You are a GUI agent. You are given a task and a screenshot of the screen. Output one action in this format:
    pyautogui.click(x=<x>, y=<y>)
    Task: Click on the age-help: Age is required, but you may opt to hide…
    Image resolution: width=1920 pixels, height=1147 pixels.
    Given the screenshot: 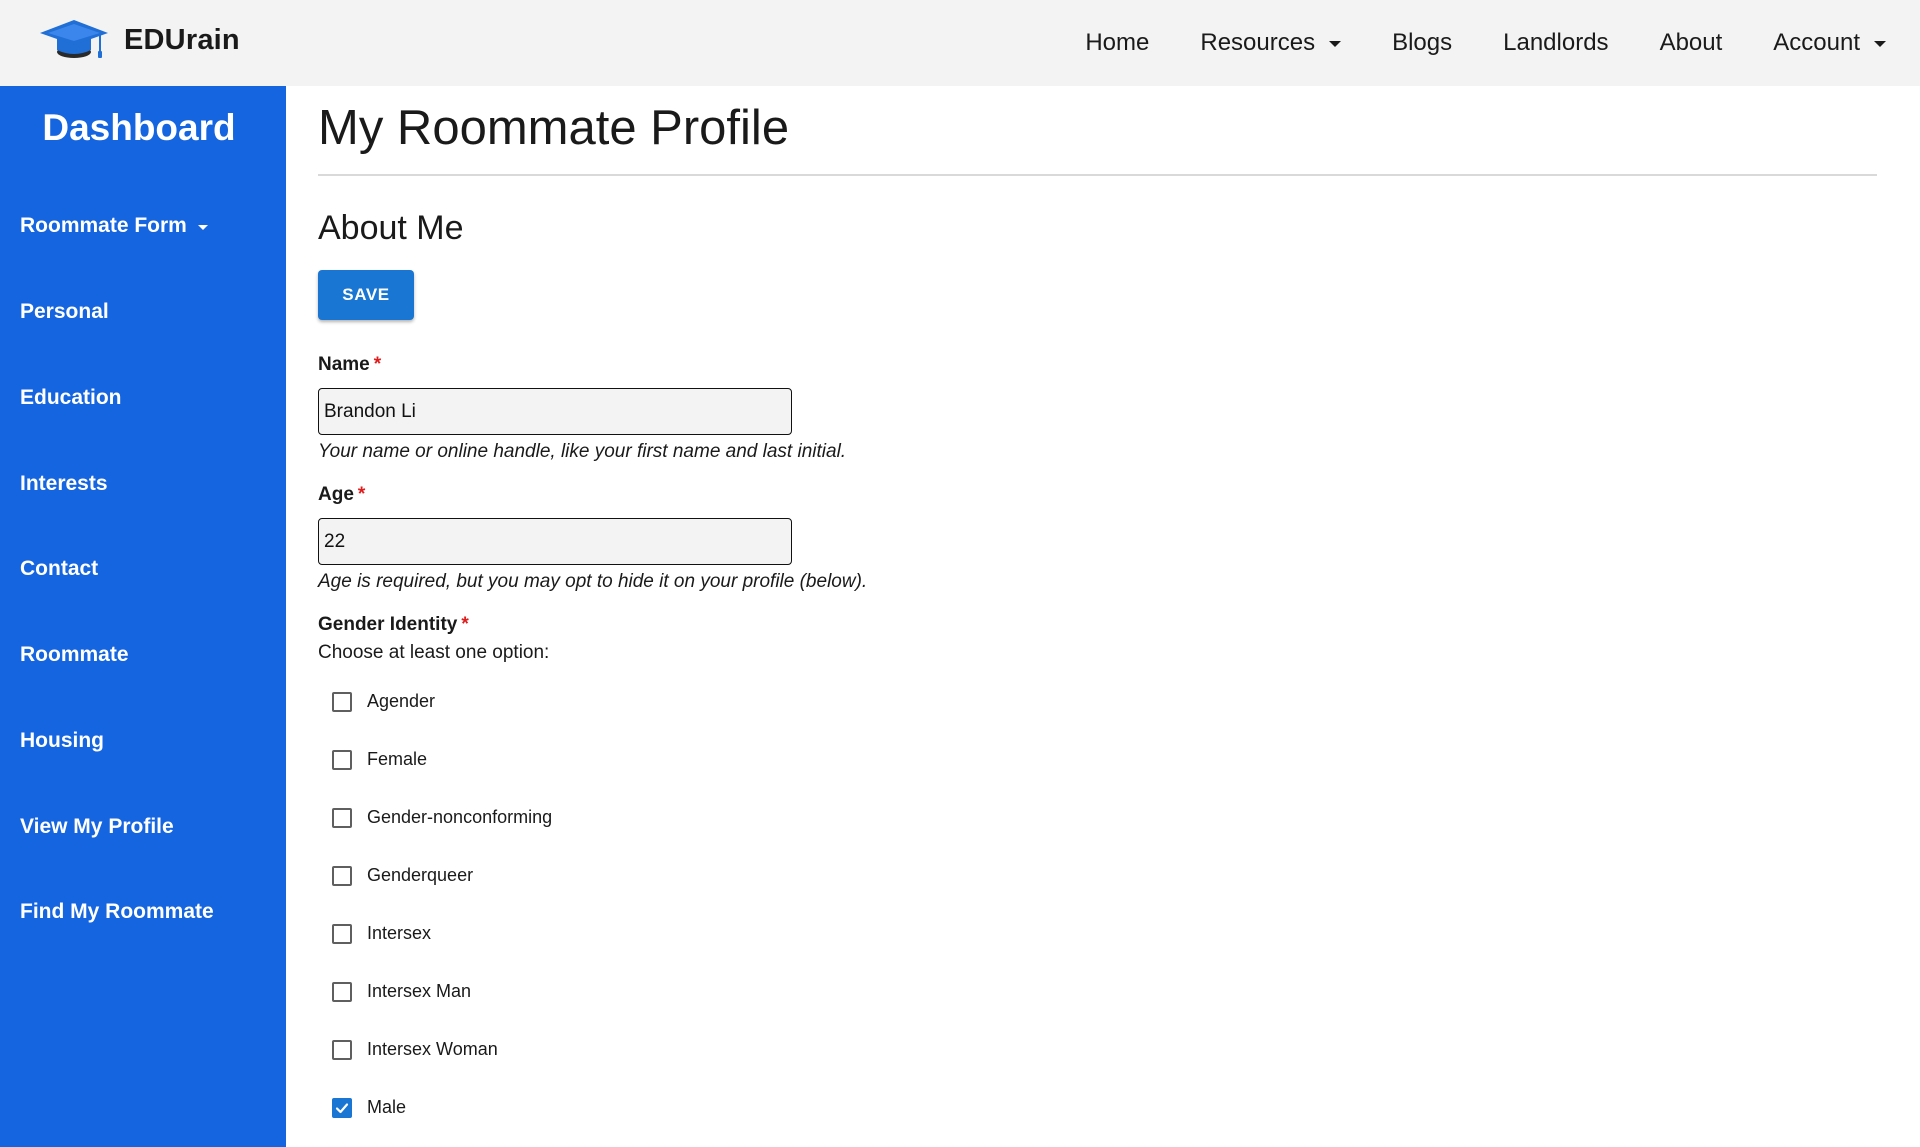 What is the action you would take?
    pyautogui.click(x=593, y=581)
    